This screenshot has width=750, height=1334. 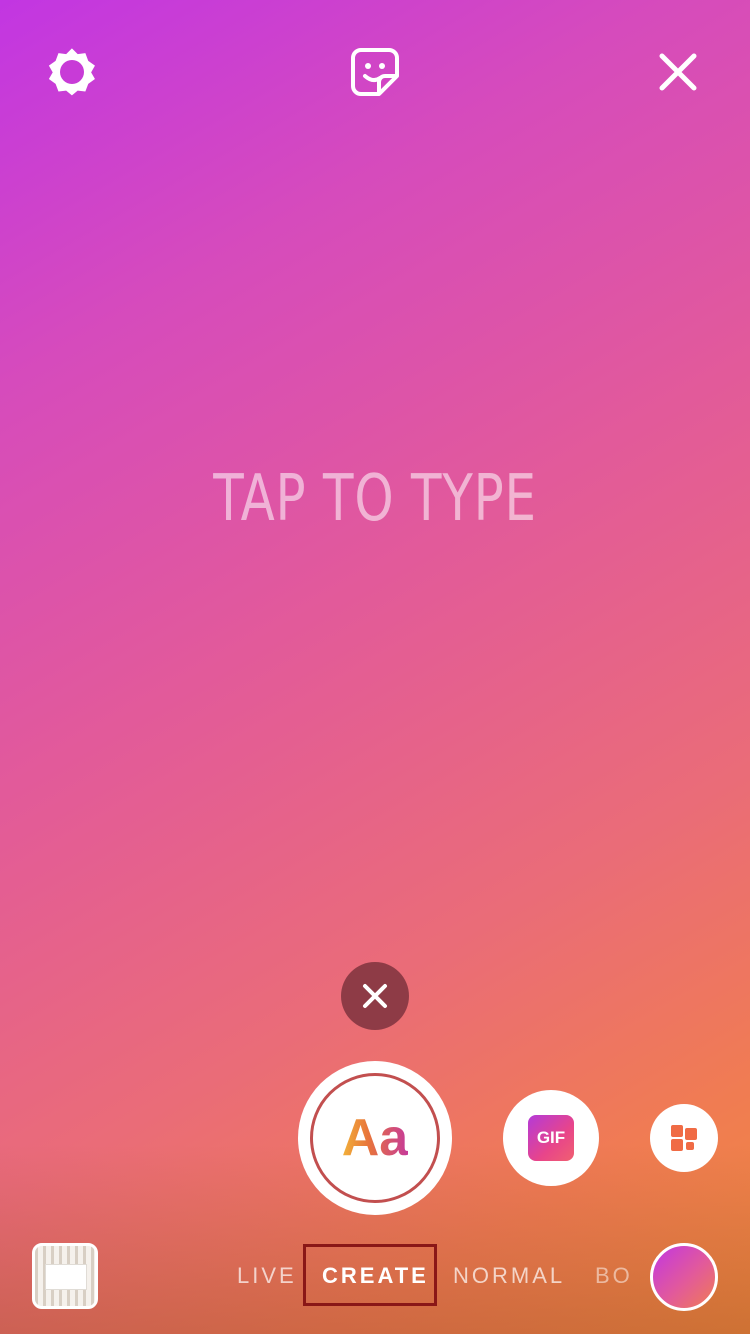 I want to click on text-tool-label: Aa, so click(x=375, y=1138).